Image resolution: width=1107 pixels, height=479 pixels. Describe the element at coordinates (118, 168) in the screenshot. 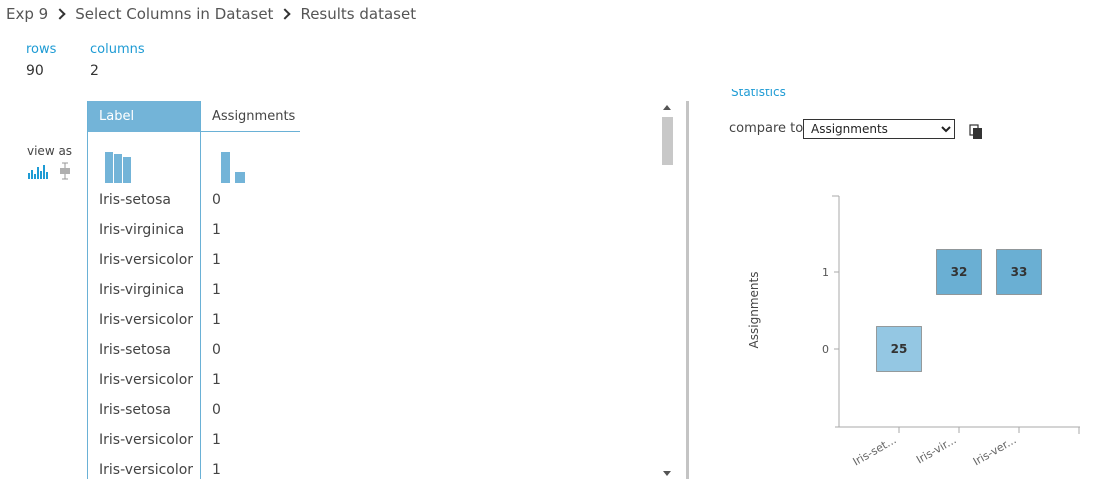

I see `histogram-bar-virginica` at that location.